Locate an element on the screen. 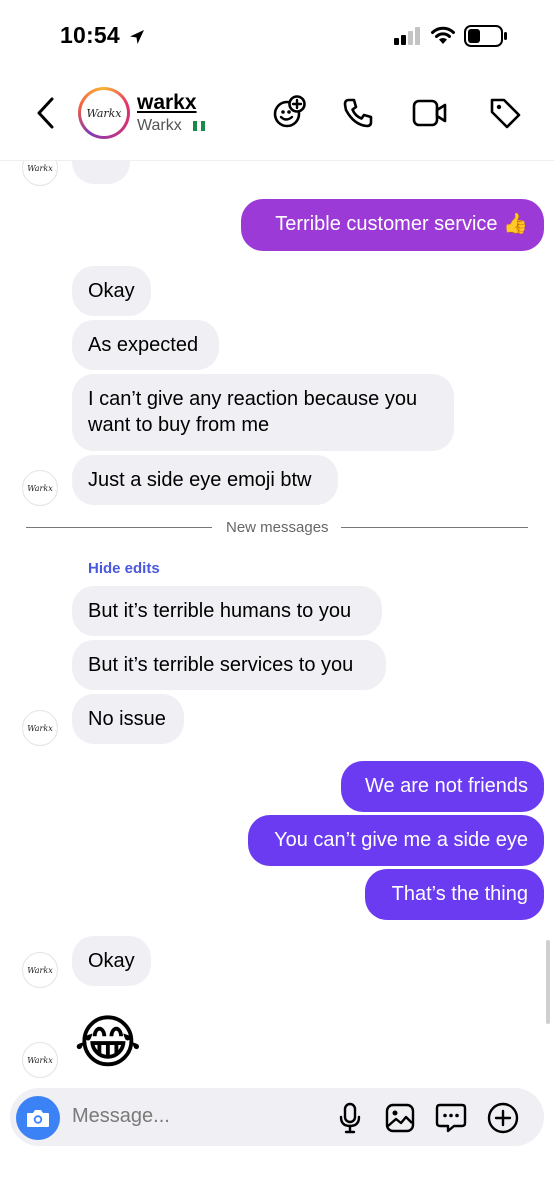 This screenshot has height=1200, width=554. back-icon-layer is located at coordinates (46, 113).